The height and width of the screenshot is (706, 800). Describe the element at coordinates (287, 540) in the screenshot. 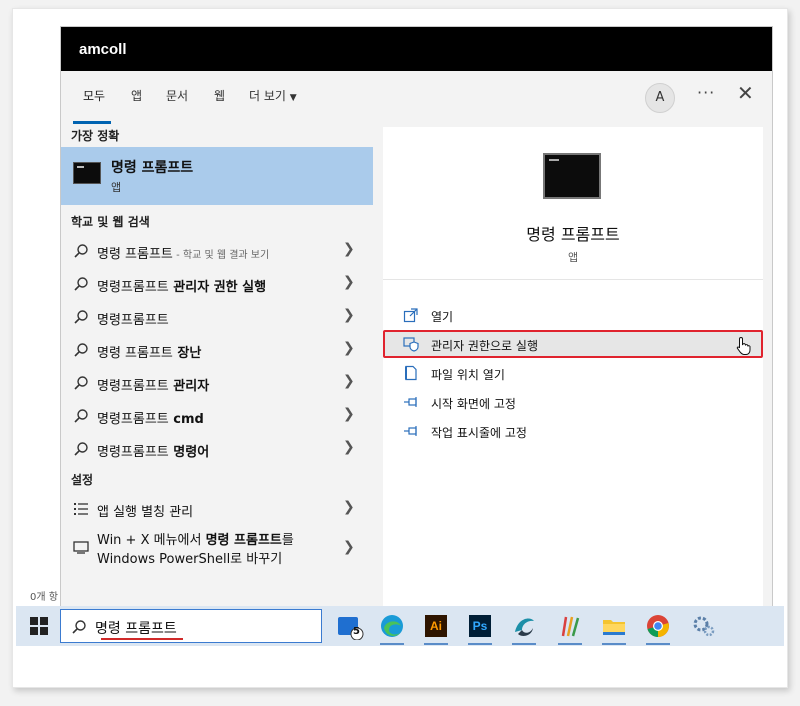

I see `settings-item-line1-post: 를` at that location.